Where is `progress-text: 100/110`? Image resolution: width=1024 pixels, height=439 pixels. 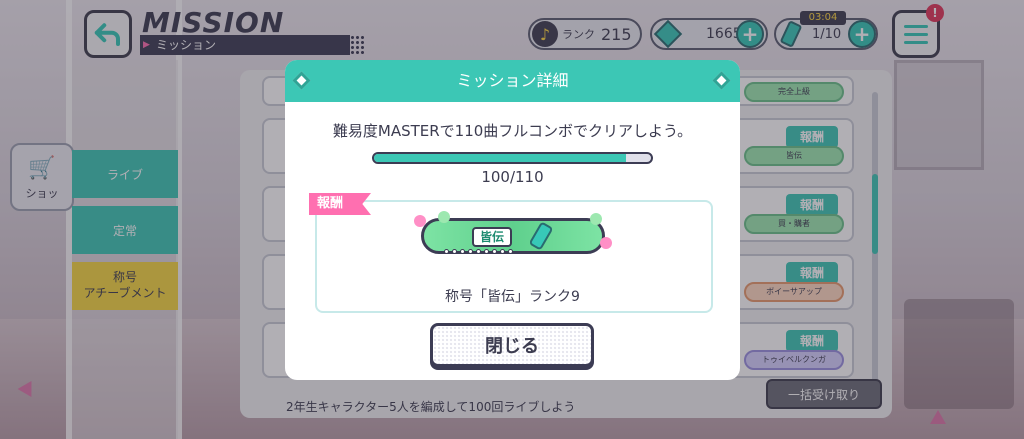 progress-text: 100/110 is located at coordinates (512, 177).